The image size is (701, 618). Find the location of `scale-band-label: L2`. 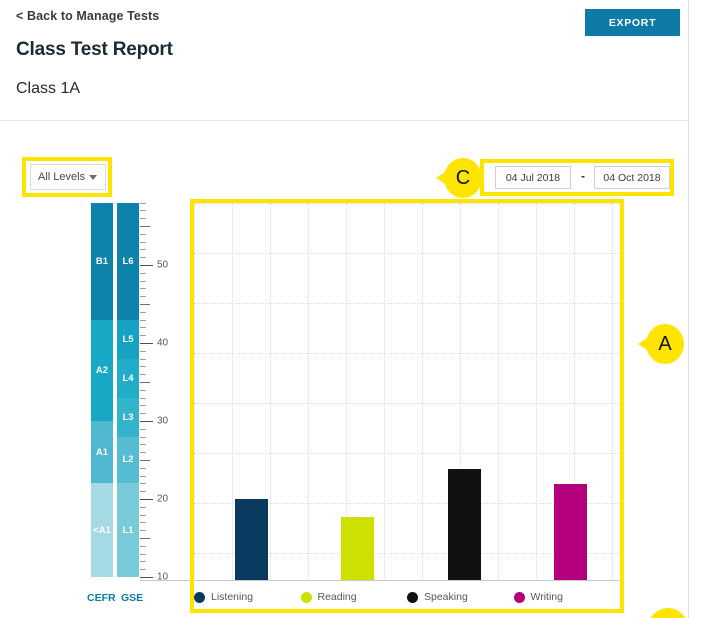

scale-band-label: L2 is located at coordinates (128, 460).